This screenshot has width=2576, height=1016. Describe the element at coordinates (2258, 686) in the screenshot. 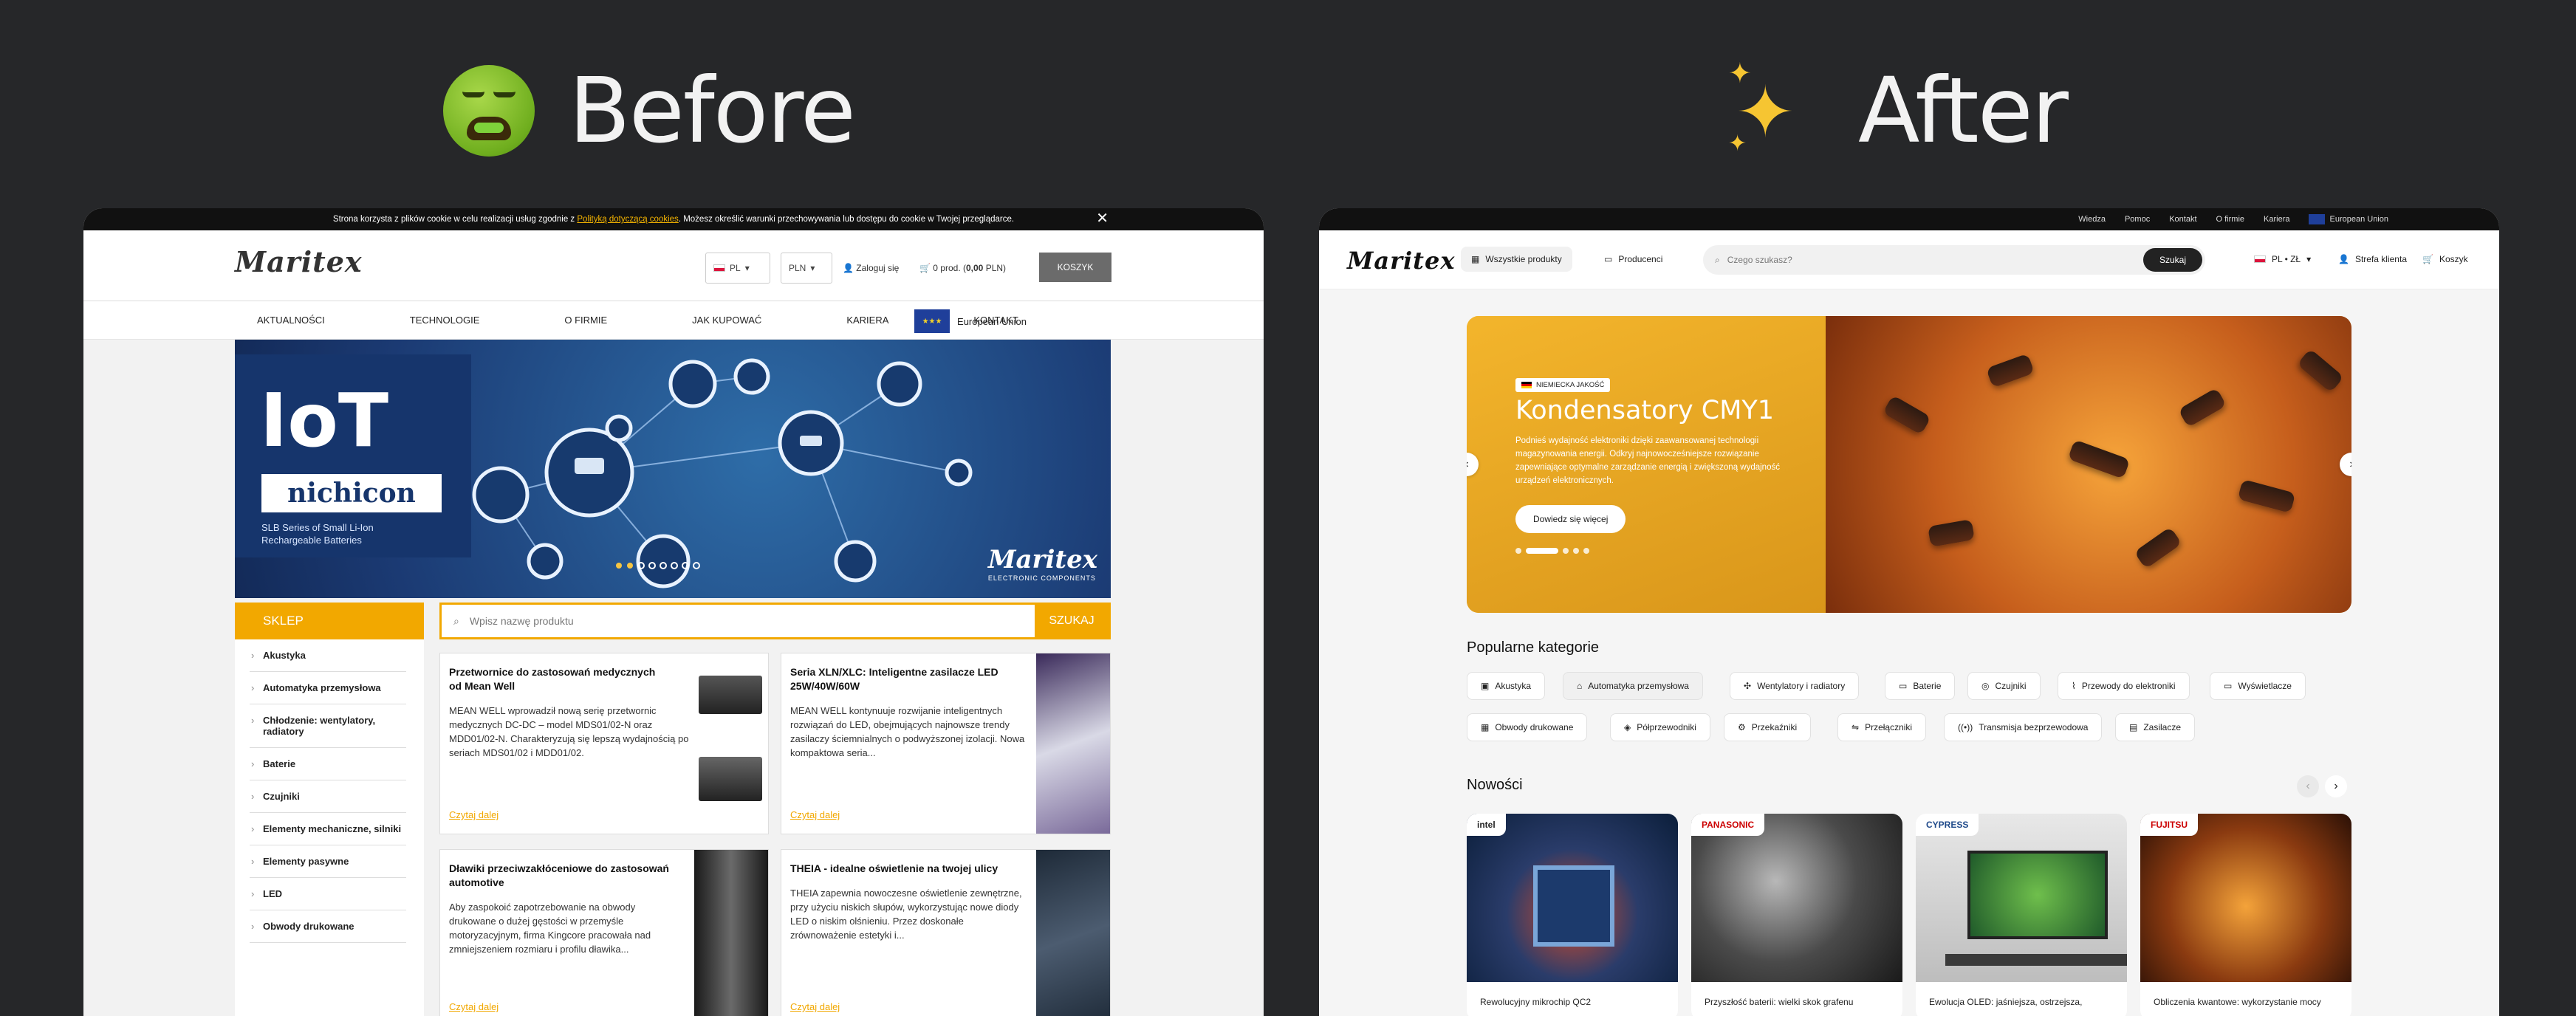

I see `category-chip: ▭ Wyświetlacze` at that location.